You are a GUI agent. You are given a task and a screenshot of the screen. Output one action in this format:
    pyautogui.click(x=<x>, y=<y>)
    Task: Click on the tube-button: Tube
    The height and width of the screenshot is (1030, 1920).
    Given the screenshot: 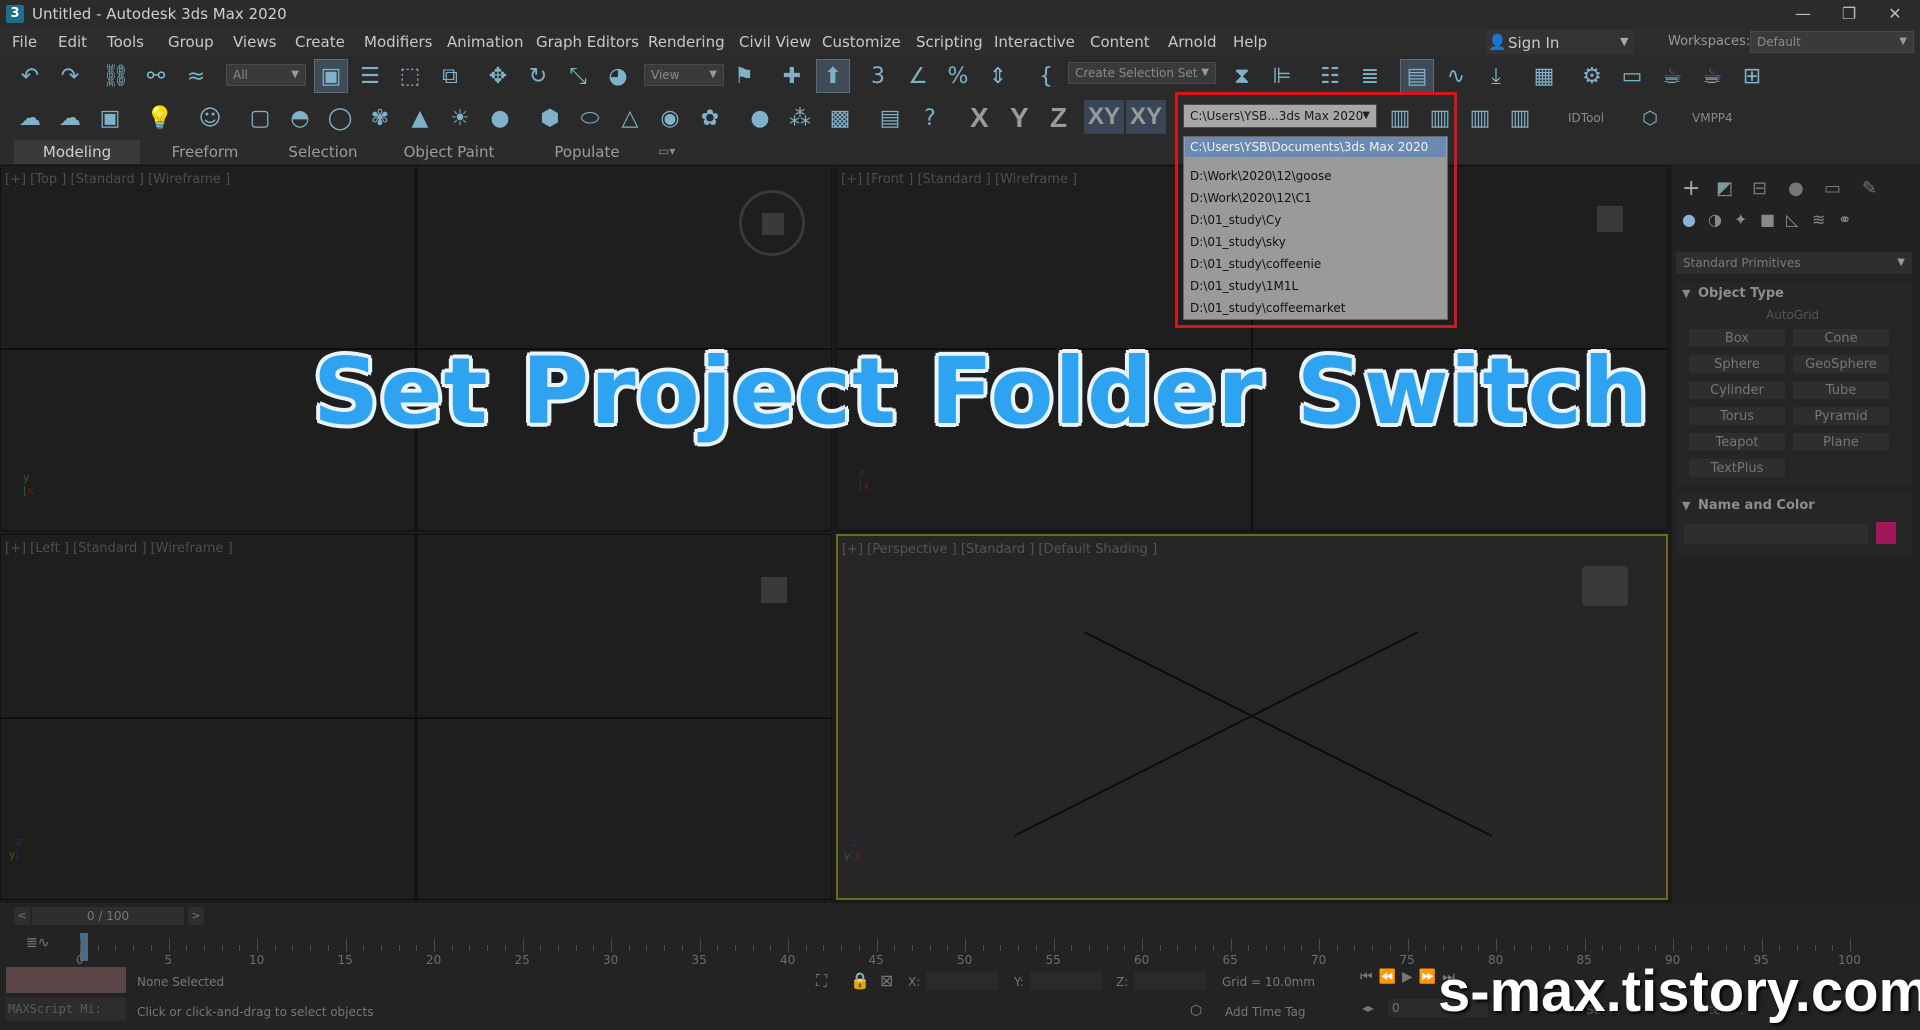 What is the action you would take?
    pyautogui.click(x=1841, y=390)
    